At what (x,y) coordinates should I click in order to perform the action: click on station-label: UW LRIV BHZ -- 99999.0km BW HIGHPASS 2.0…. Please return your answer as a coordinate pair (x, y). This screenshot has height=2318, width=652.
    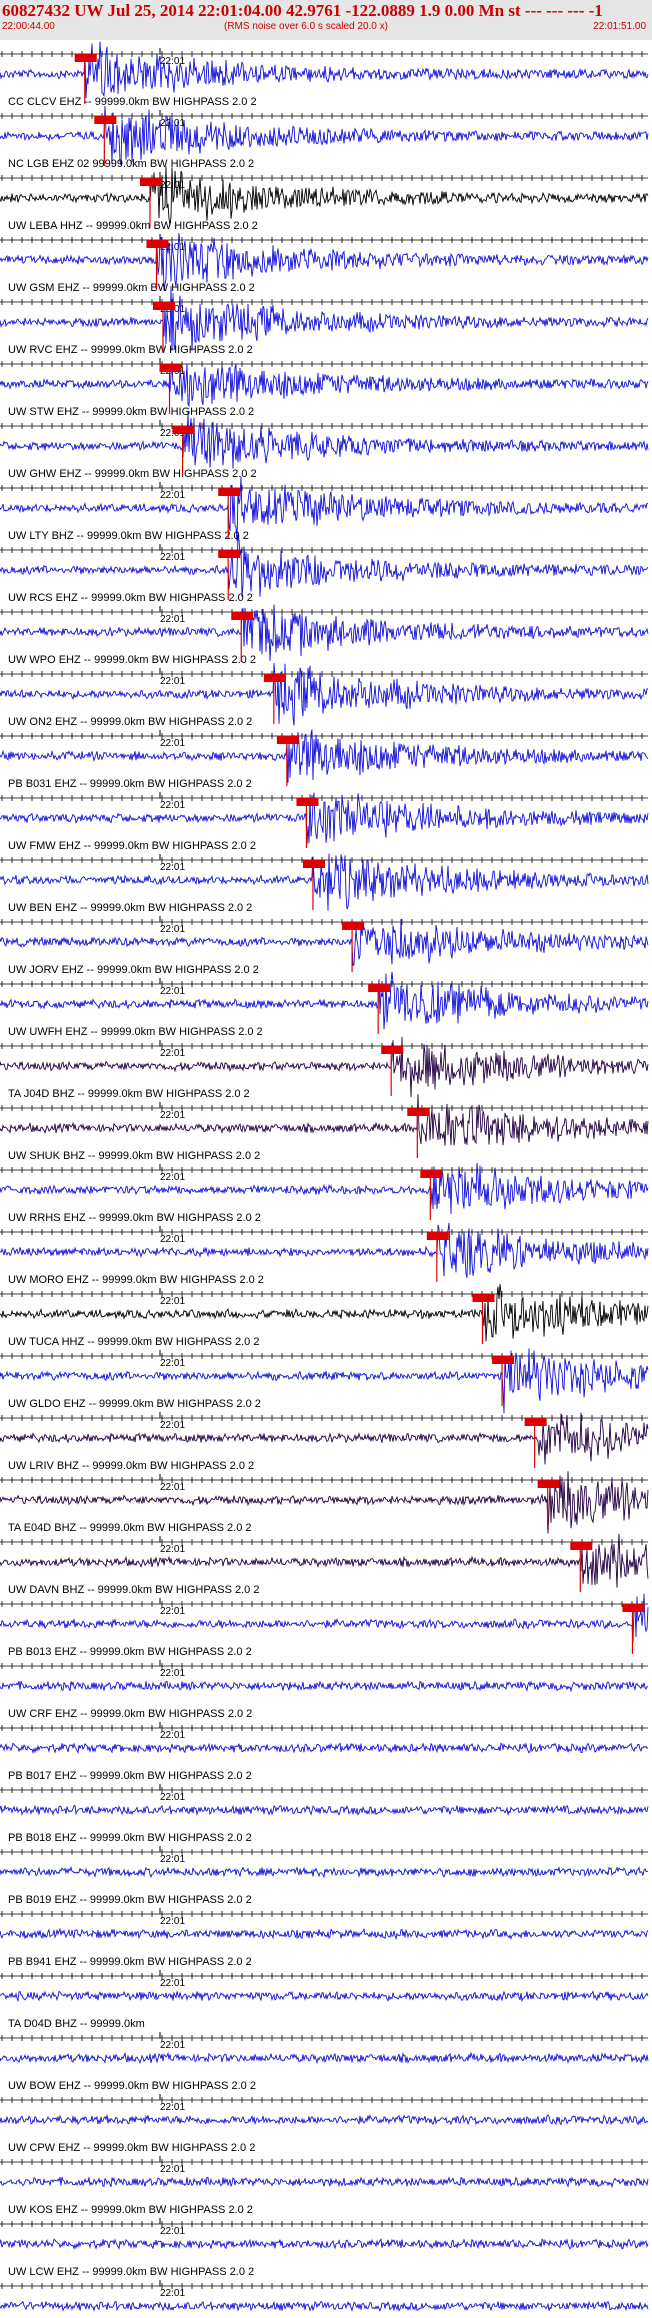
    Looking at the image, I should click on (131, 1466).